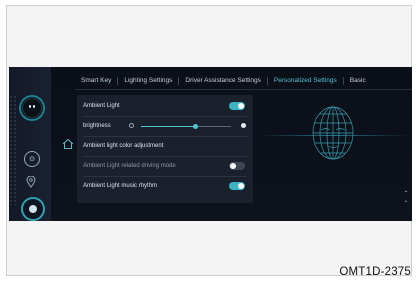  What do you see at coordinates (237, 106) in the screenshot?
I see `ambient-light-toggle` at bounding box center [237, 106].